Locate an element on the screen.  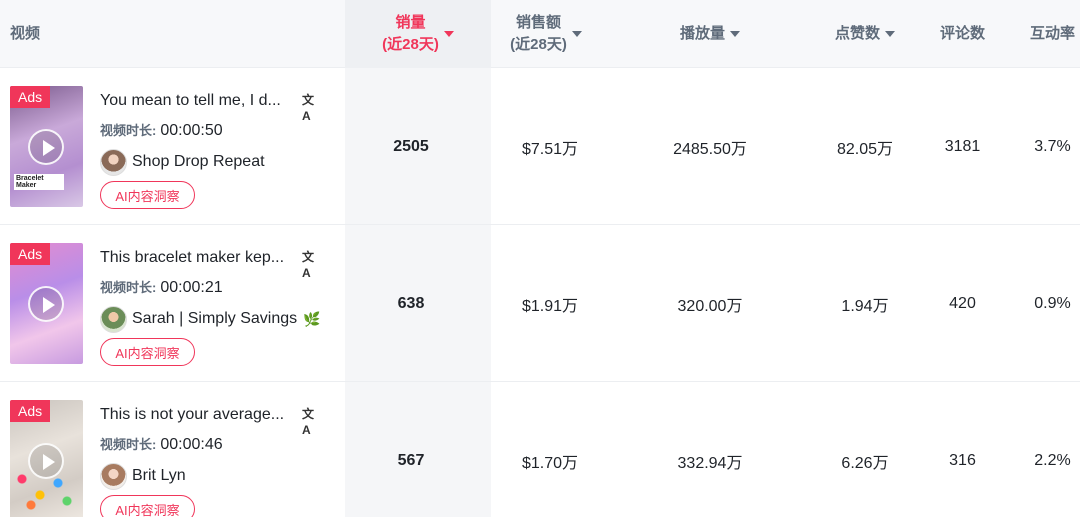
header-revenue-label: 销售额 is located at coordinates (538, 22).